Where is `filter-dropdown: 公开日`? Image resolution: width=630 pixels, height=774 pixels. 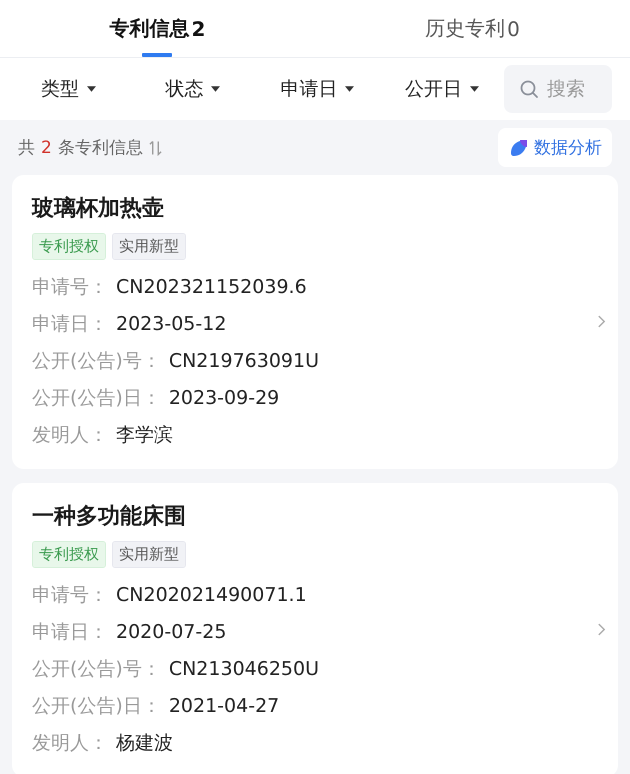 filter-dropdown: 公开日 is located at coordinates (442, 89).